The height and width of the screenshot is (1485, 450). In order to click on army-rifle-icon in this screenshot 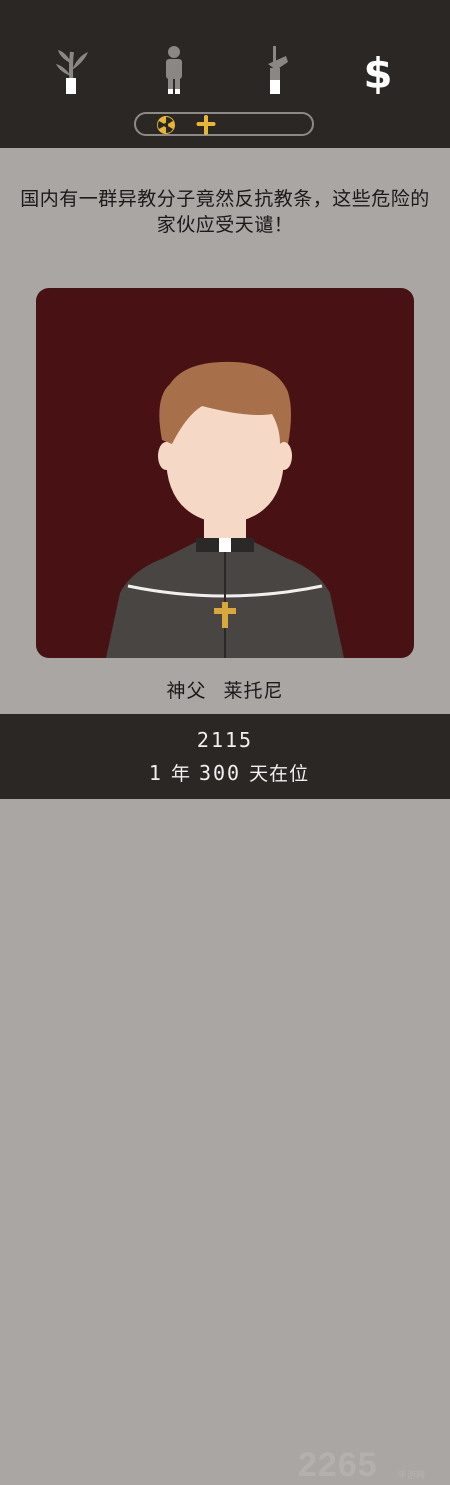, I will do `click(276, 70)`.